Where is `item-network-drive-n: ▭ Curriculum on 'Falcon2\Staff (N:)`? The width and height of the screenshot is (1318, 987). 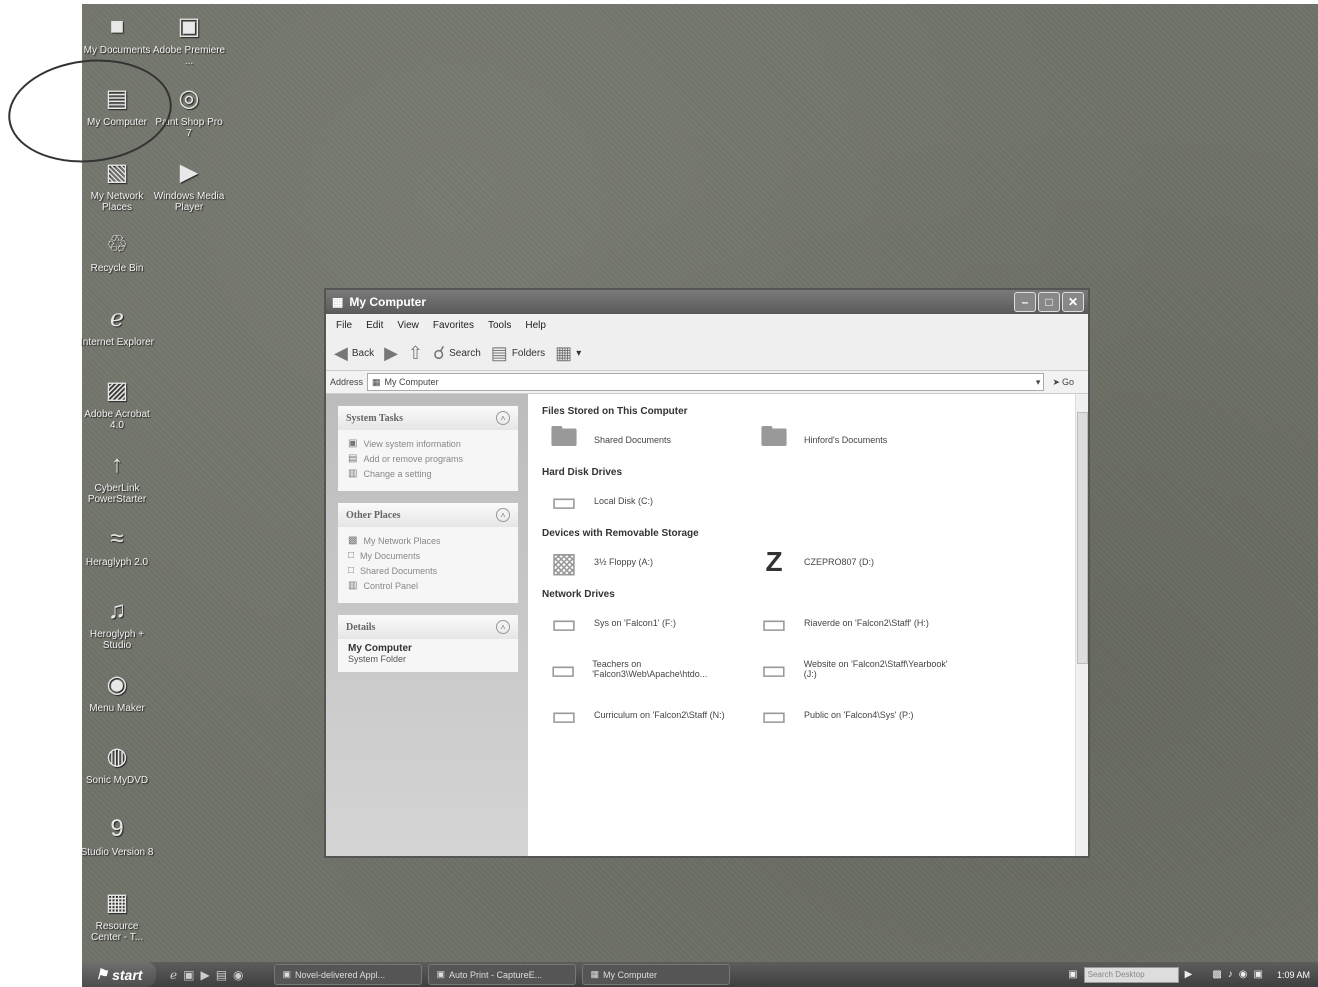 item-network-drive-n: ▭ Curriculum on 'Falcon2\Staff (N:) is located at coordinates (647, 715).